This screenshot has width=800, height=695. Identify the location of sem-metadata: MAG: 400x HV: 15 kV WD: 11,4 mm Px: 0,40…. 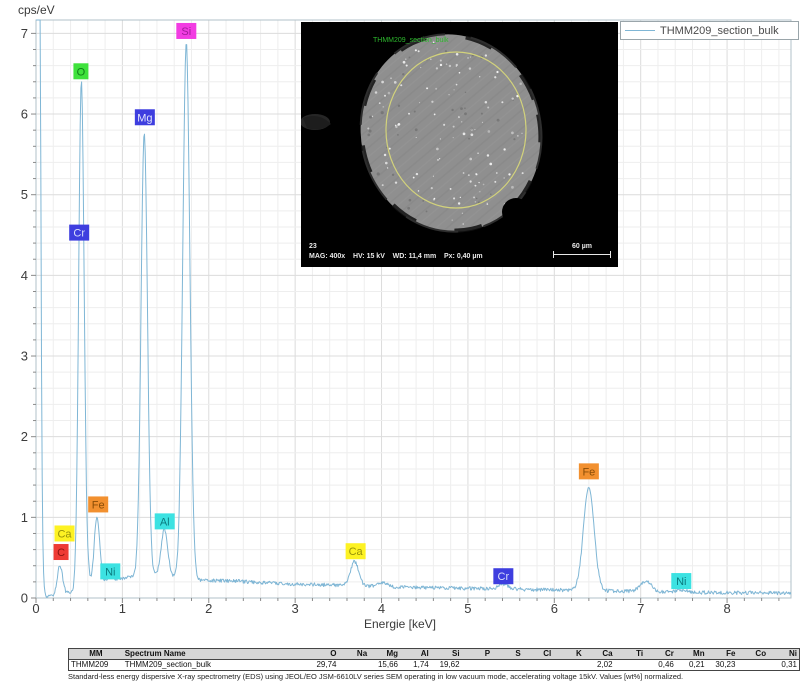
(396, 256).